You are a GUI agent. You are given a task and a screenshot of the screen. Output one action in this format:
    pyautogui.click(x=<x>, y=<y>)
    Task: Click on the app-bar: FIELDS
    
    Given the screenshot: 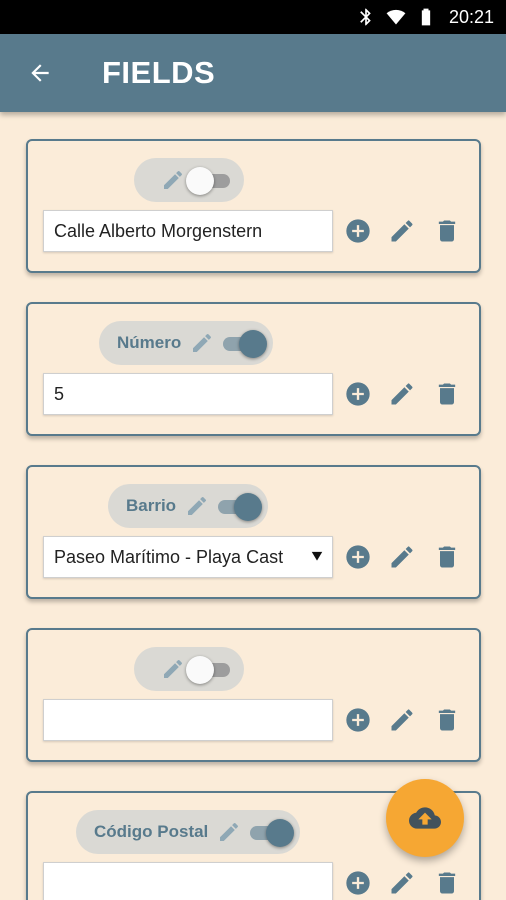 What is the action you would take?
    pyautogui.click(x=253, y=73)
    